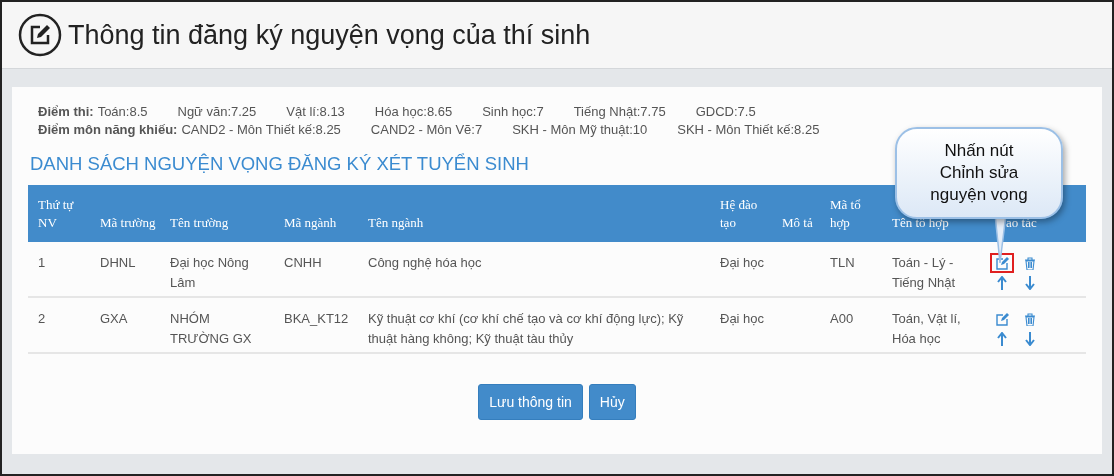 The image size is (1114, 476). What do you see at coordinates (217, 112) in the screenshot?
I see `score-text: Ngữ văn:7.25` at bounding box center [217, 112].